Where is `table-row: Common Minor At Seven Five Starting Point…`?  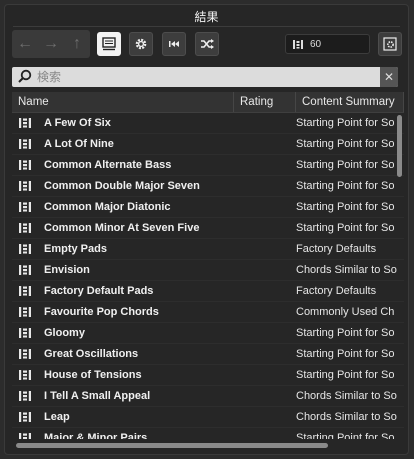
table-row: Common Minor At Seven Five Starting Point… is located at coordinates (208, 228).